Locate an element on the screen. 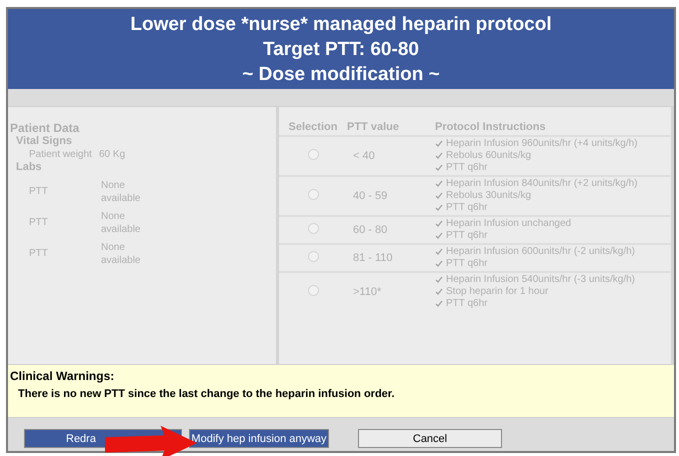 The height and width of the screenshot is (456, 679). field-value: 60 Kg is located at coordinates (112, 154).